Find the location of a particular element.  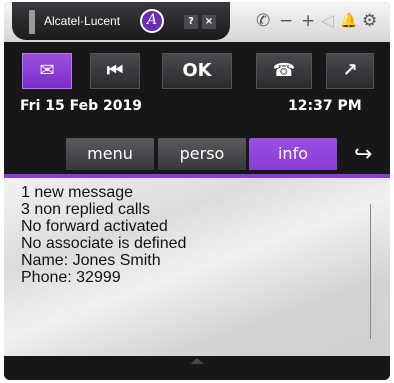

tab-bar: menu perso info ↪ is located at coordinates (197, 156).